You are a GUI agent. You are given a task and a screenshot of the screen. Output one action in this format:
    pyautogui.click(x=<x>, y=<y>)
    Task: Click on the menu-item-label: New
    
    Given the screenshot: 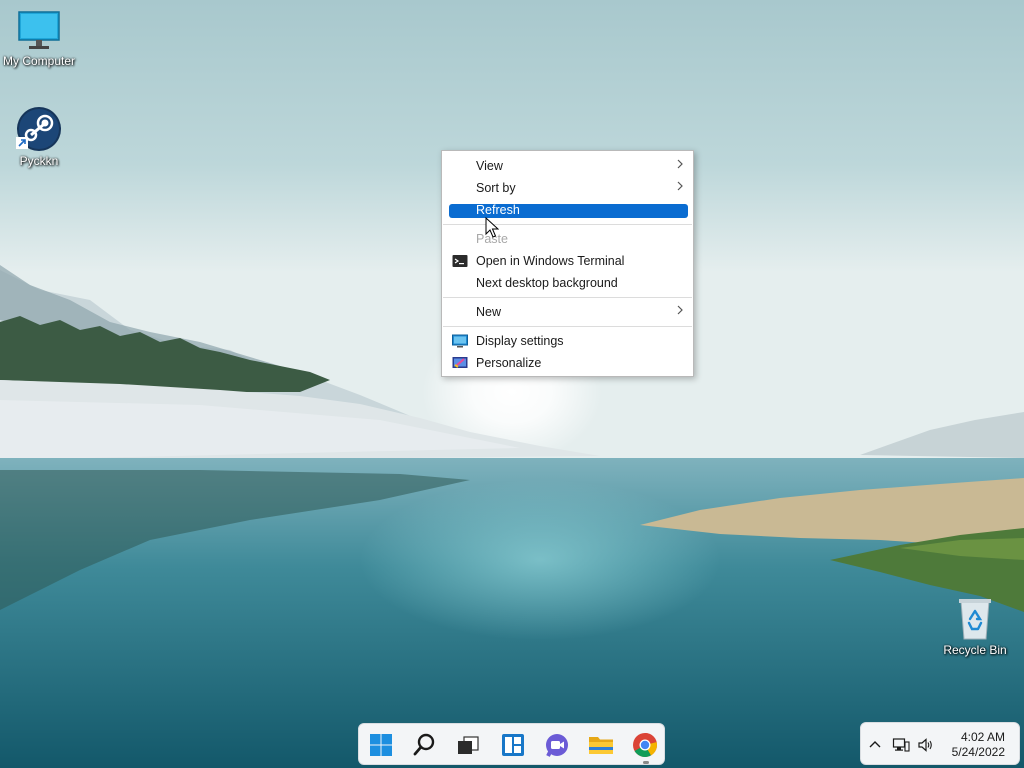 What is the action you would take?
    pyautogui.click(x=489, y=312)
    